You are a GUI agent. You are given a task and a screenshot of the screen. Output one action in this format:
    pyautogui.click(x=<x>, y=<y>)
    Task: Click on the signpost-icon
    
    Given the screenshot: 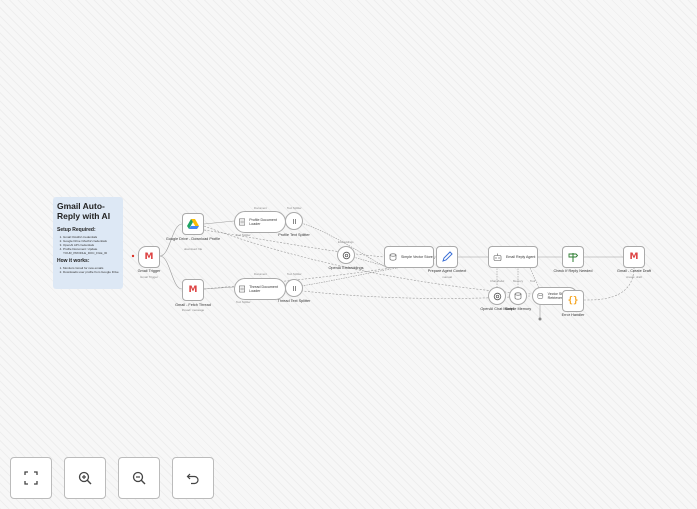 What is the action you would take?
    pyautogui.click(x=573, y=257)
    